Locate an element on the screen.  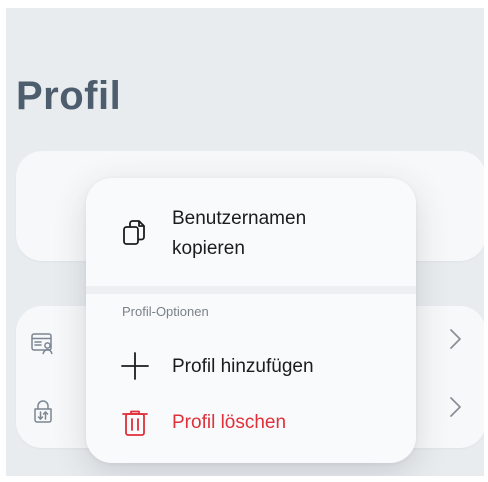
plus-icon is located at coordinates (135, 366).